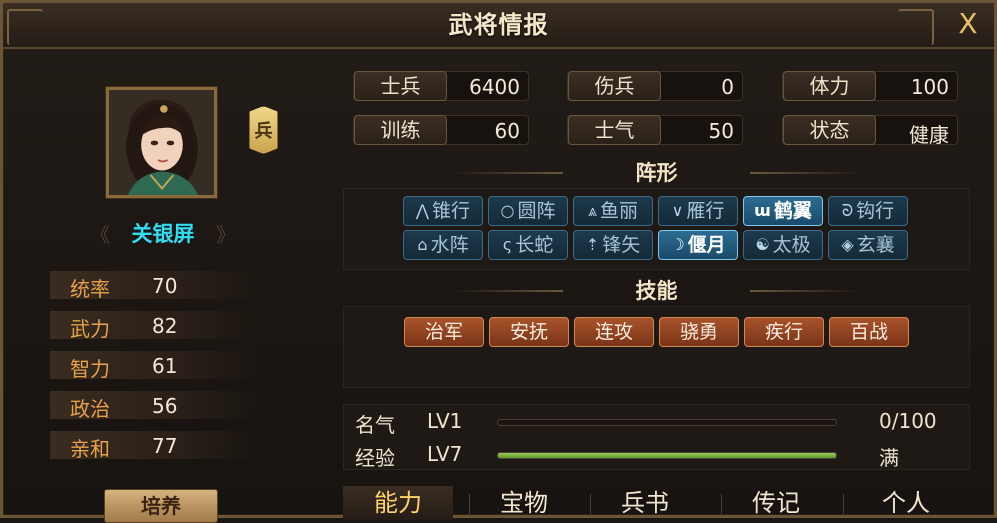  What do you see at coordinates (870, 131) in the screenshot?
I see `info-status: 状态 健康` at bounding box center [870, 131].